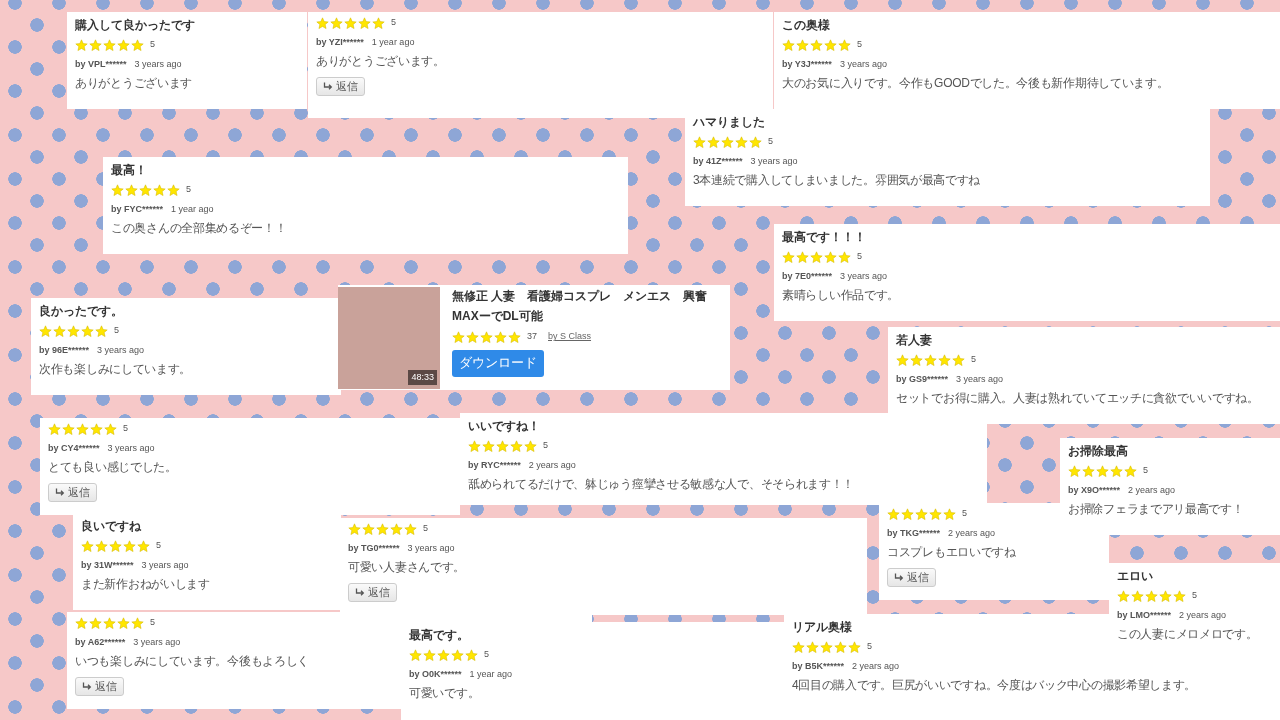 Image resolution: width=1280 pixels, height=720 pixels. What do you see at coordinates (975, 83) in the screenshot?
I see `review-comment: 大のお気に入りです。今作もGOODでした。今後も新作期待しています。` at bounding box center [975, 83].